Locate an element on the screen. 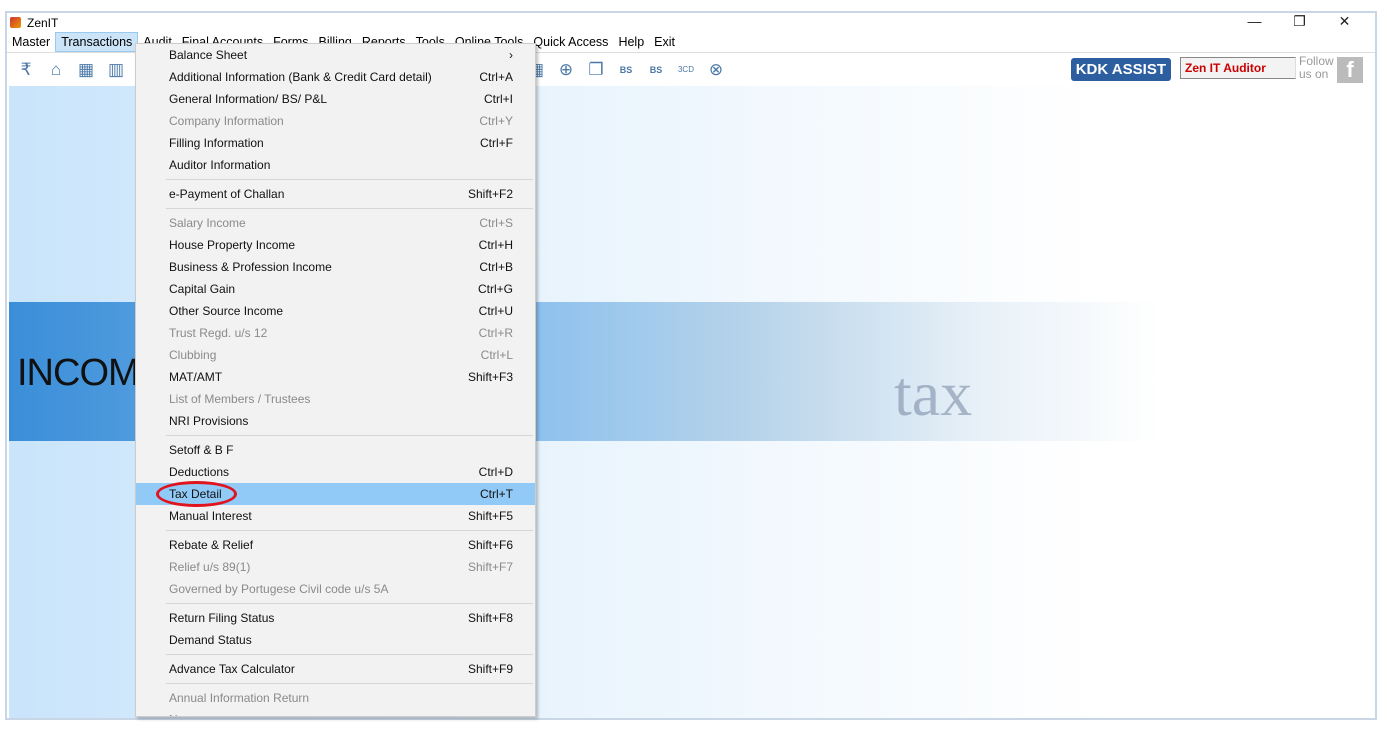 The height and width of the screenshot is (731, 1387). minimize-button: — is located at coordinates (1254, 21).